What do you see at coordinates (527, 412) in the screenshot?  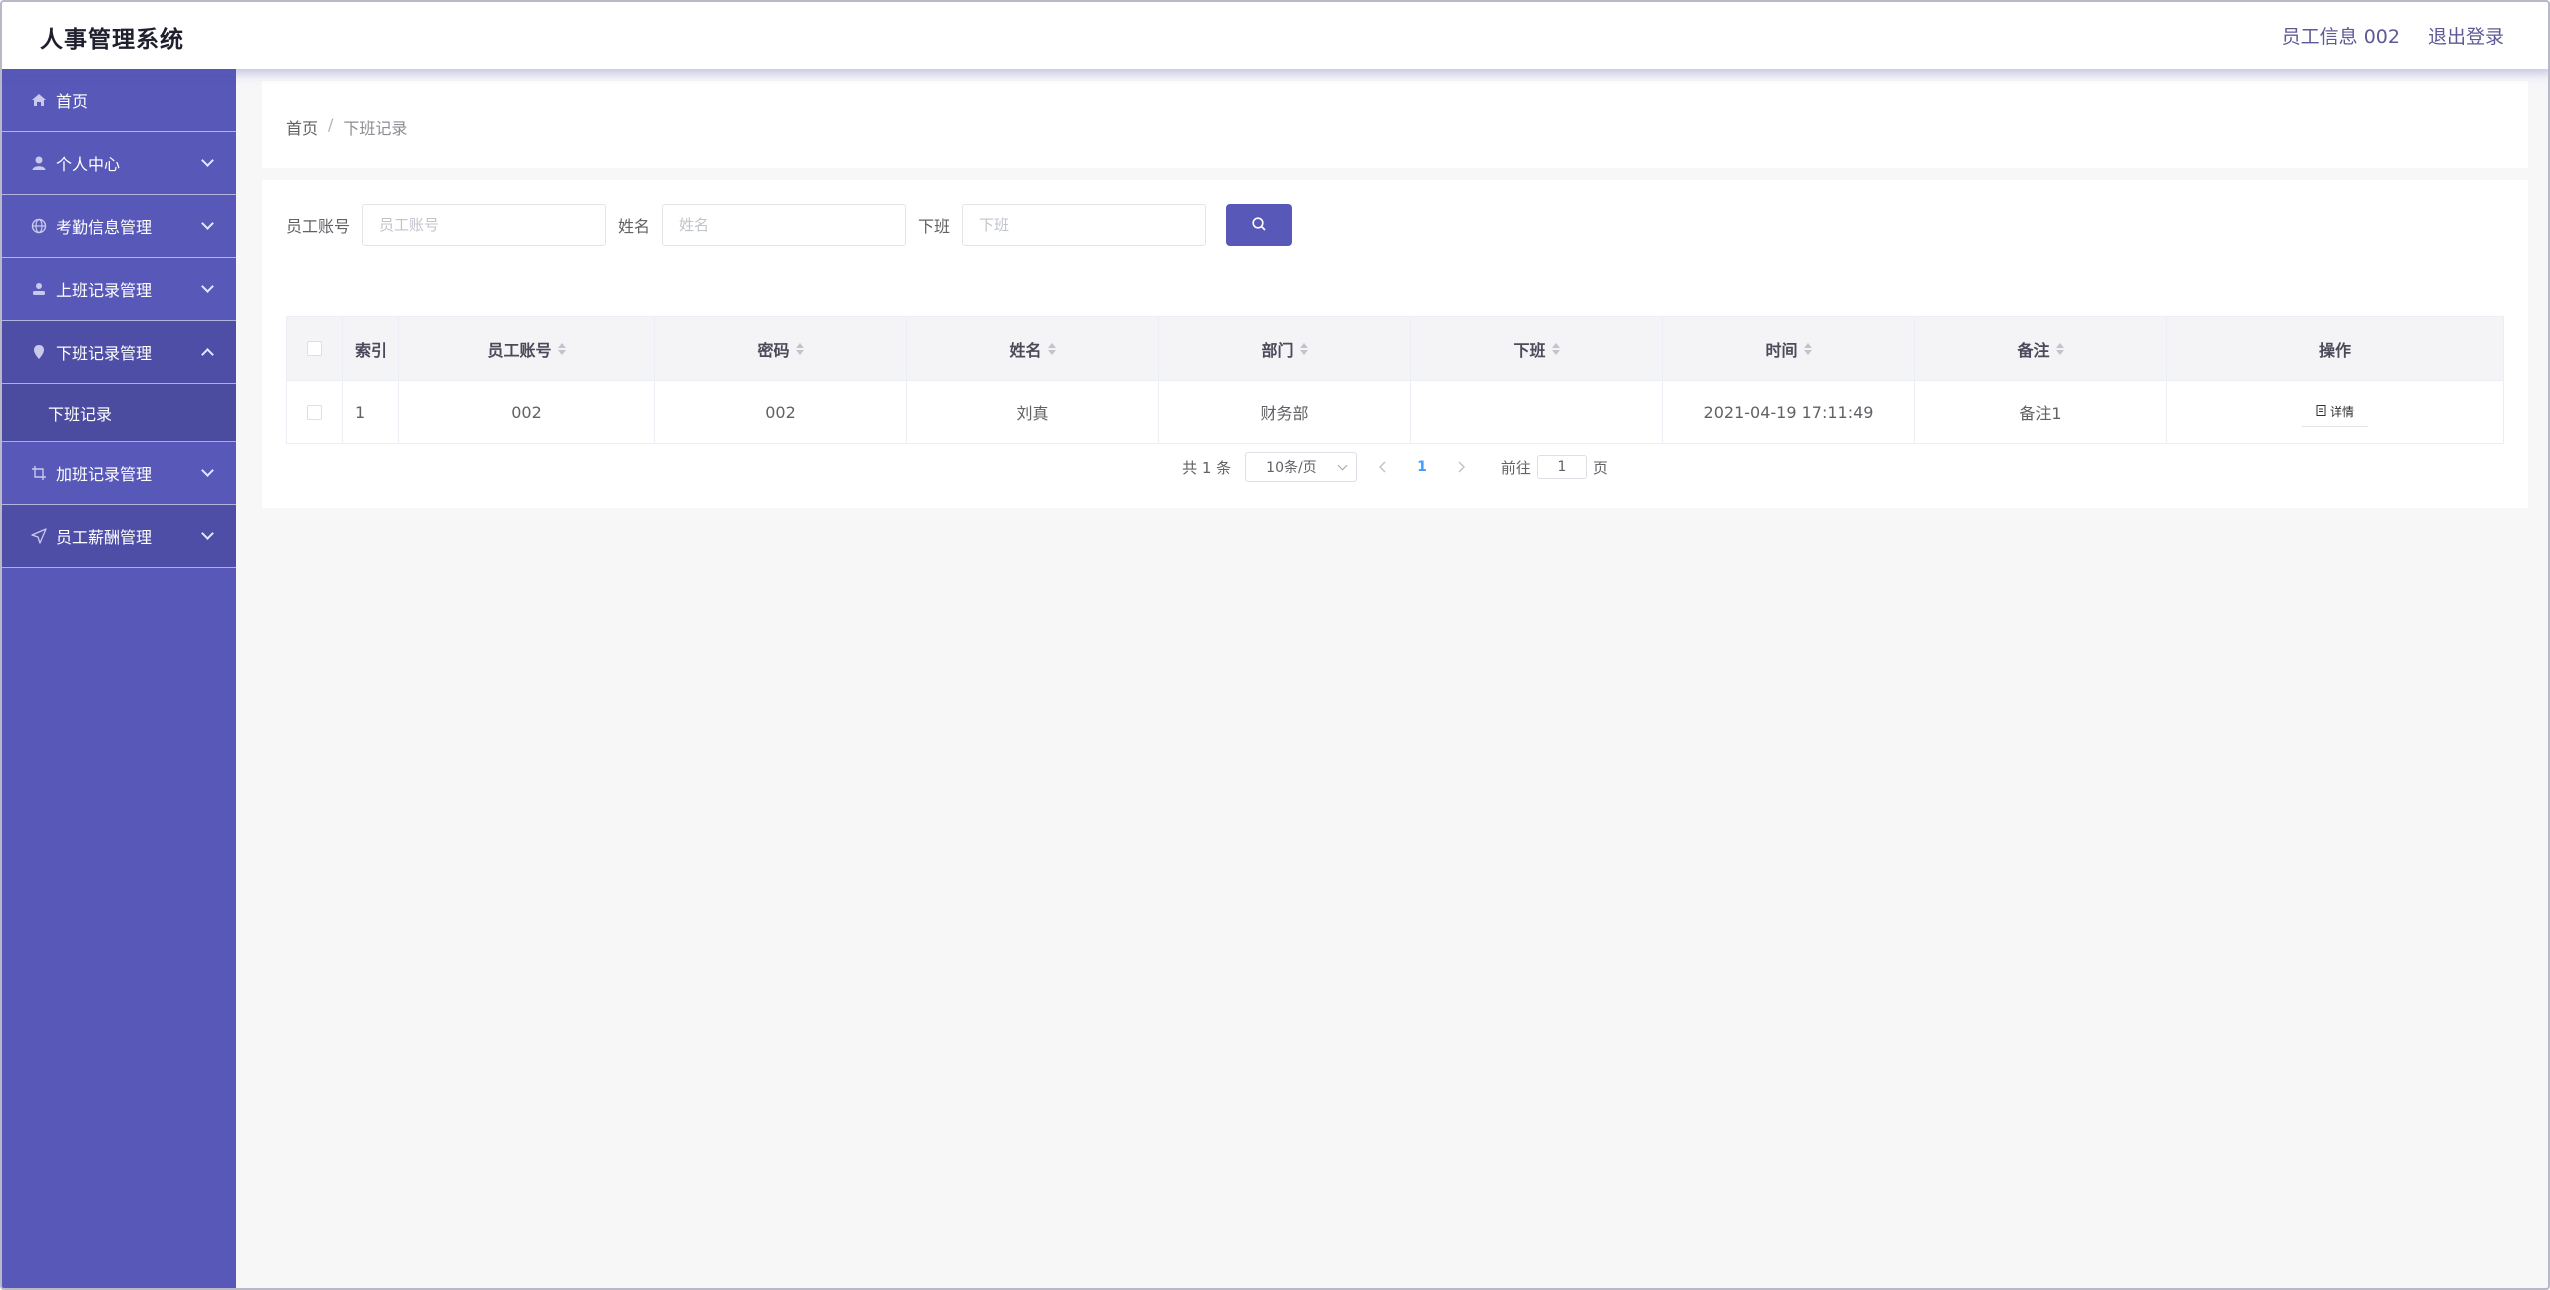 I see `cell-account: 002` at bounding box center [527, 412].